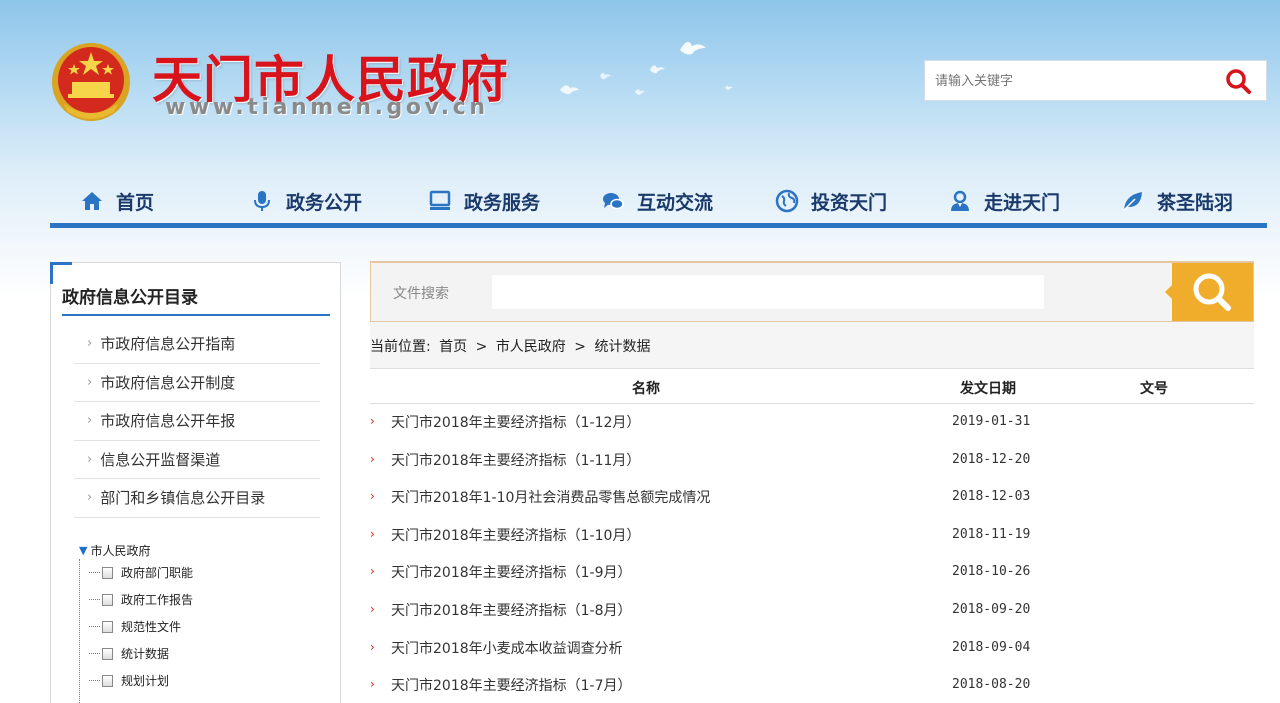  I want to click on document-link: 天门市2018年主要经济指标（1-9月）, so click(511, 572).